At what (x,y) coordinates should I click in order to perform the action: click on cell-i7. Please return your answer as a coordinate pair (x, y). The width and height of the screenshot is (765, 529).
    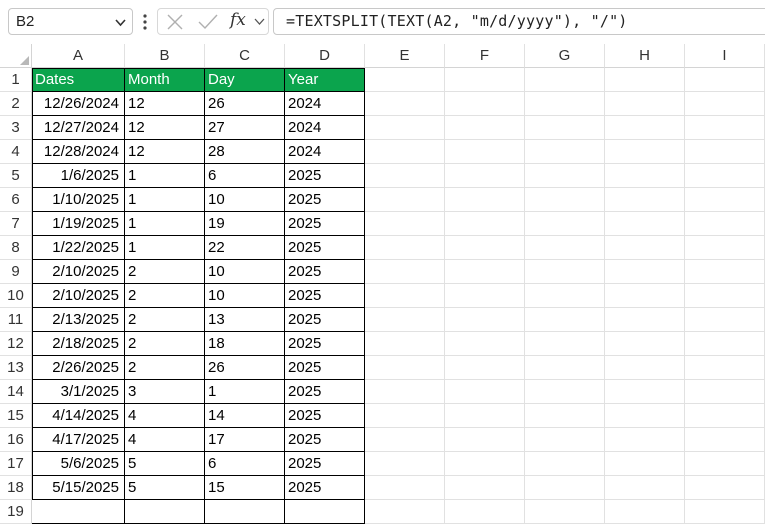
    Looking at the image, I should click on (725, 224).